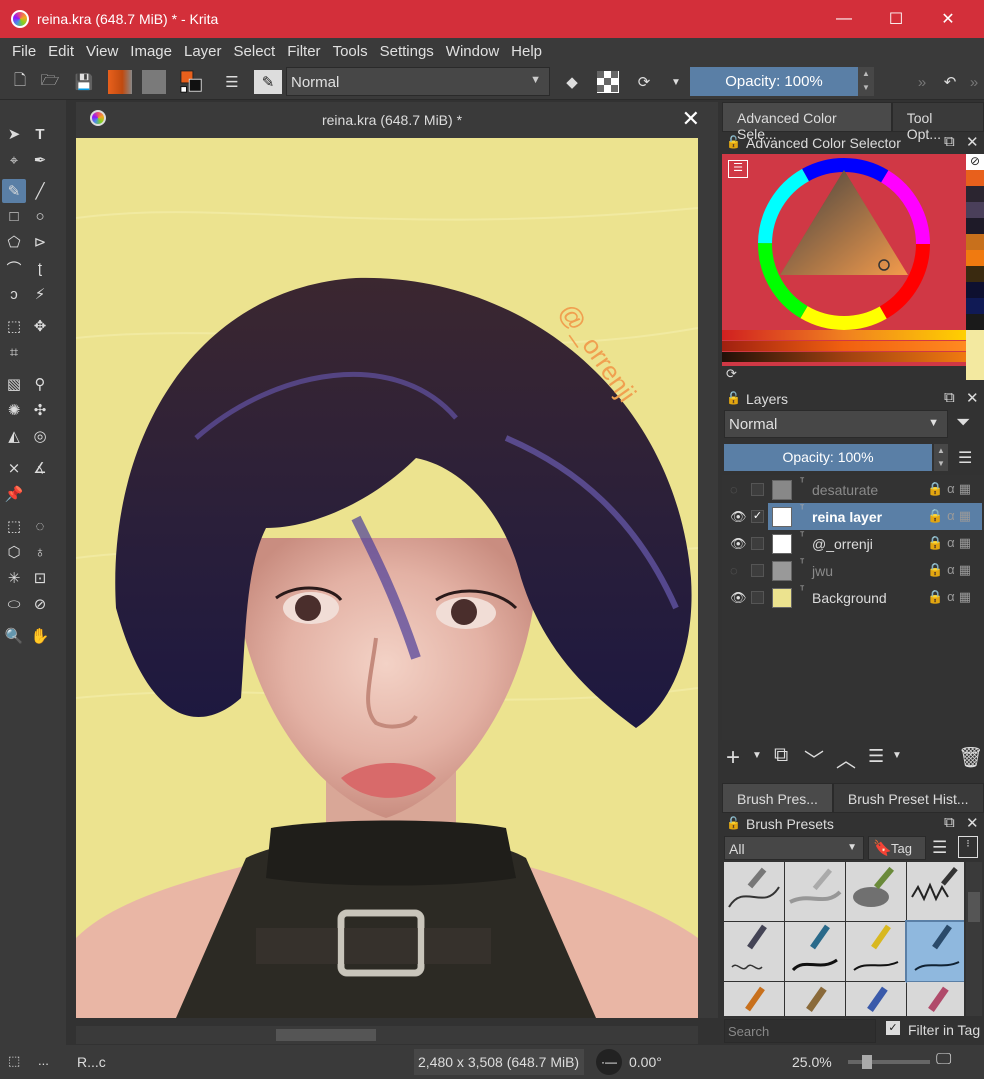 This screenshot has width=984, height=1079. What do you see at coordinates (350, 51) in the screenshot?
I see `menu-tools: Tools` at bounding box center [350, 51].